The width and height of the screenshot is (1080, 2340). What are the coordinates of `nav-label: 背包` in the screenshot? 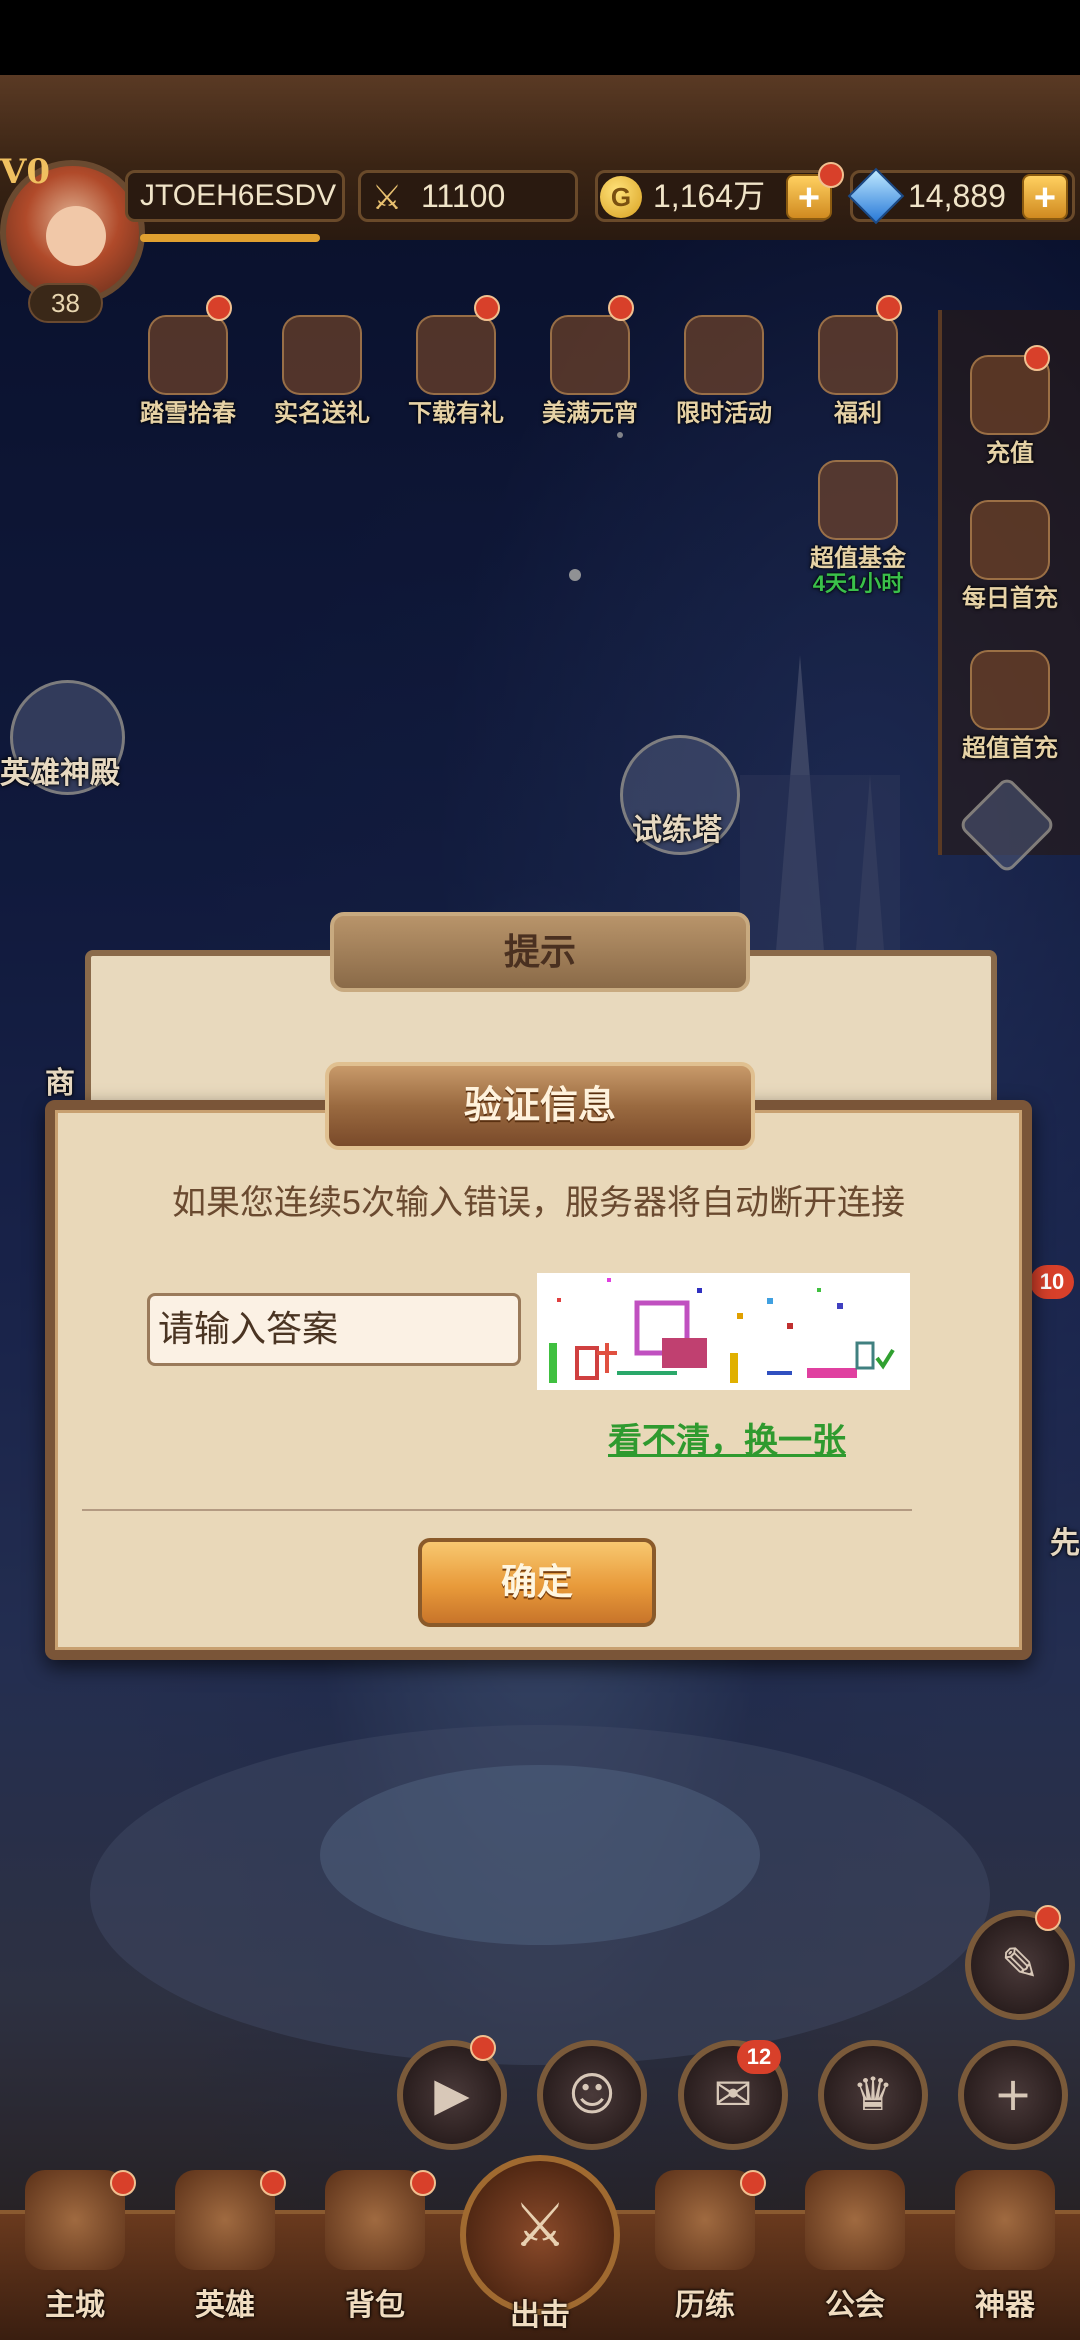 It's located at (375, 2305).